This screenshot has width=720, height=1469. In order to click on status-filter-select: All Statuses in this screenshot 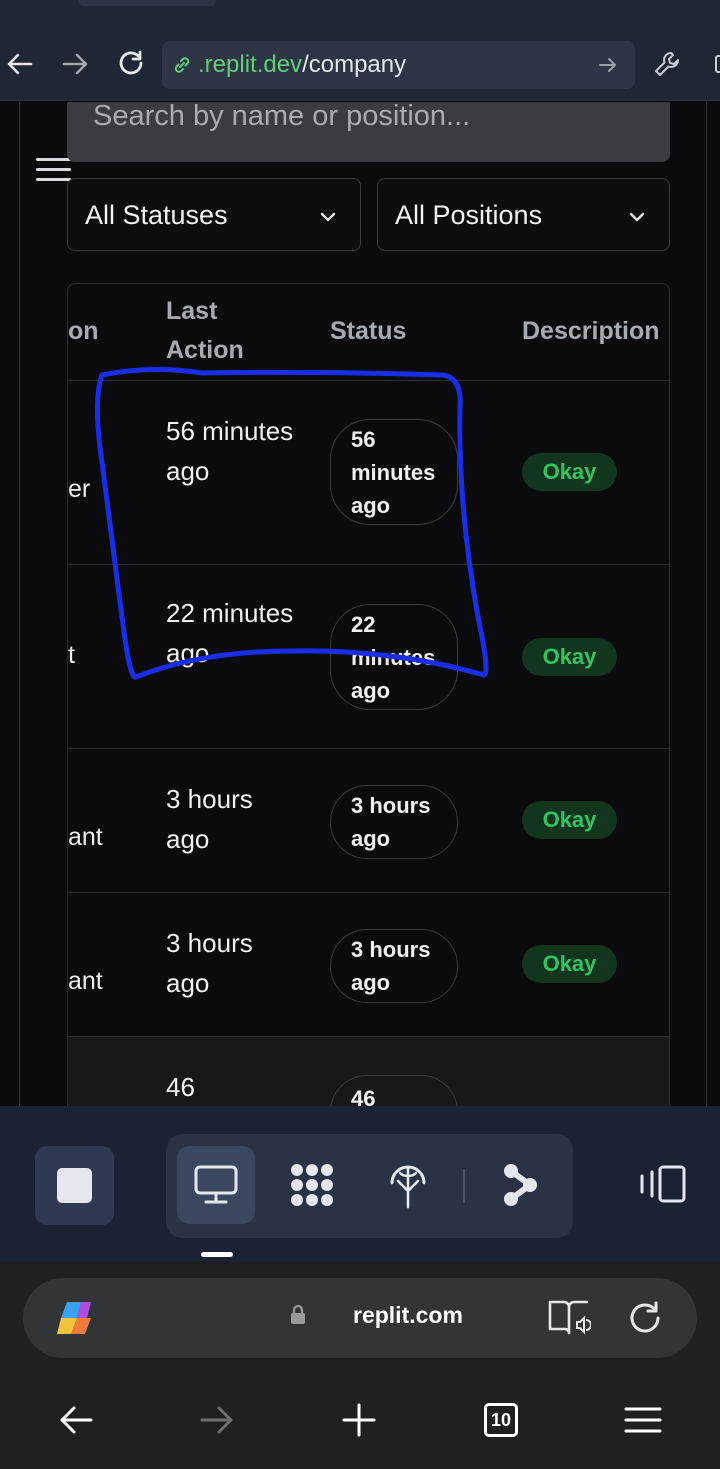, I will do `click(214, 214)`.